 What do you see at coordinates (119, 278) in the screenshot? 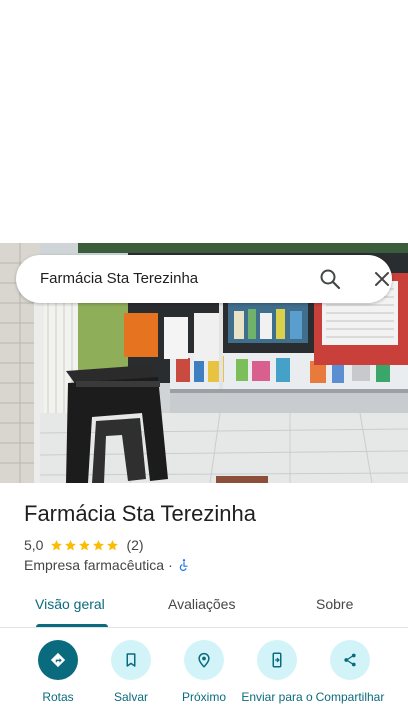
I see `search-input: Farmácia Sta Terezinha` at bounding box center [119, 278].